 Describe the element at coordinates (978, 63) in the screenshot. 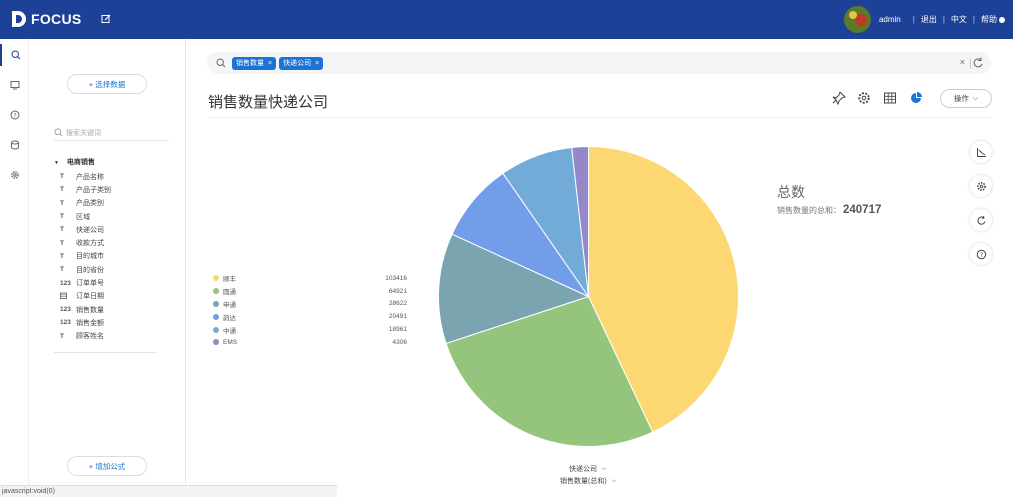

I see `refresh-icon` at that location.